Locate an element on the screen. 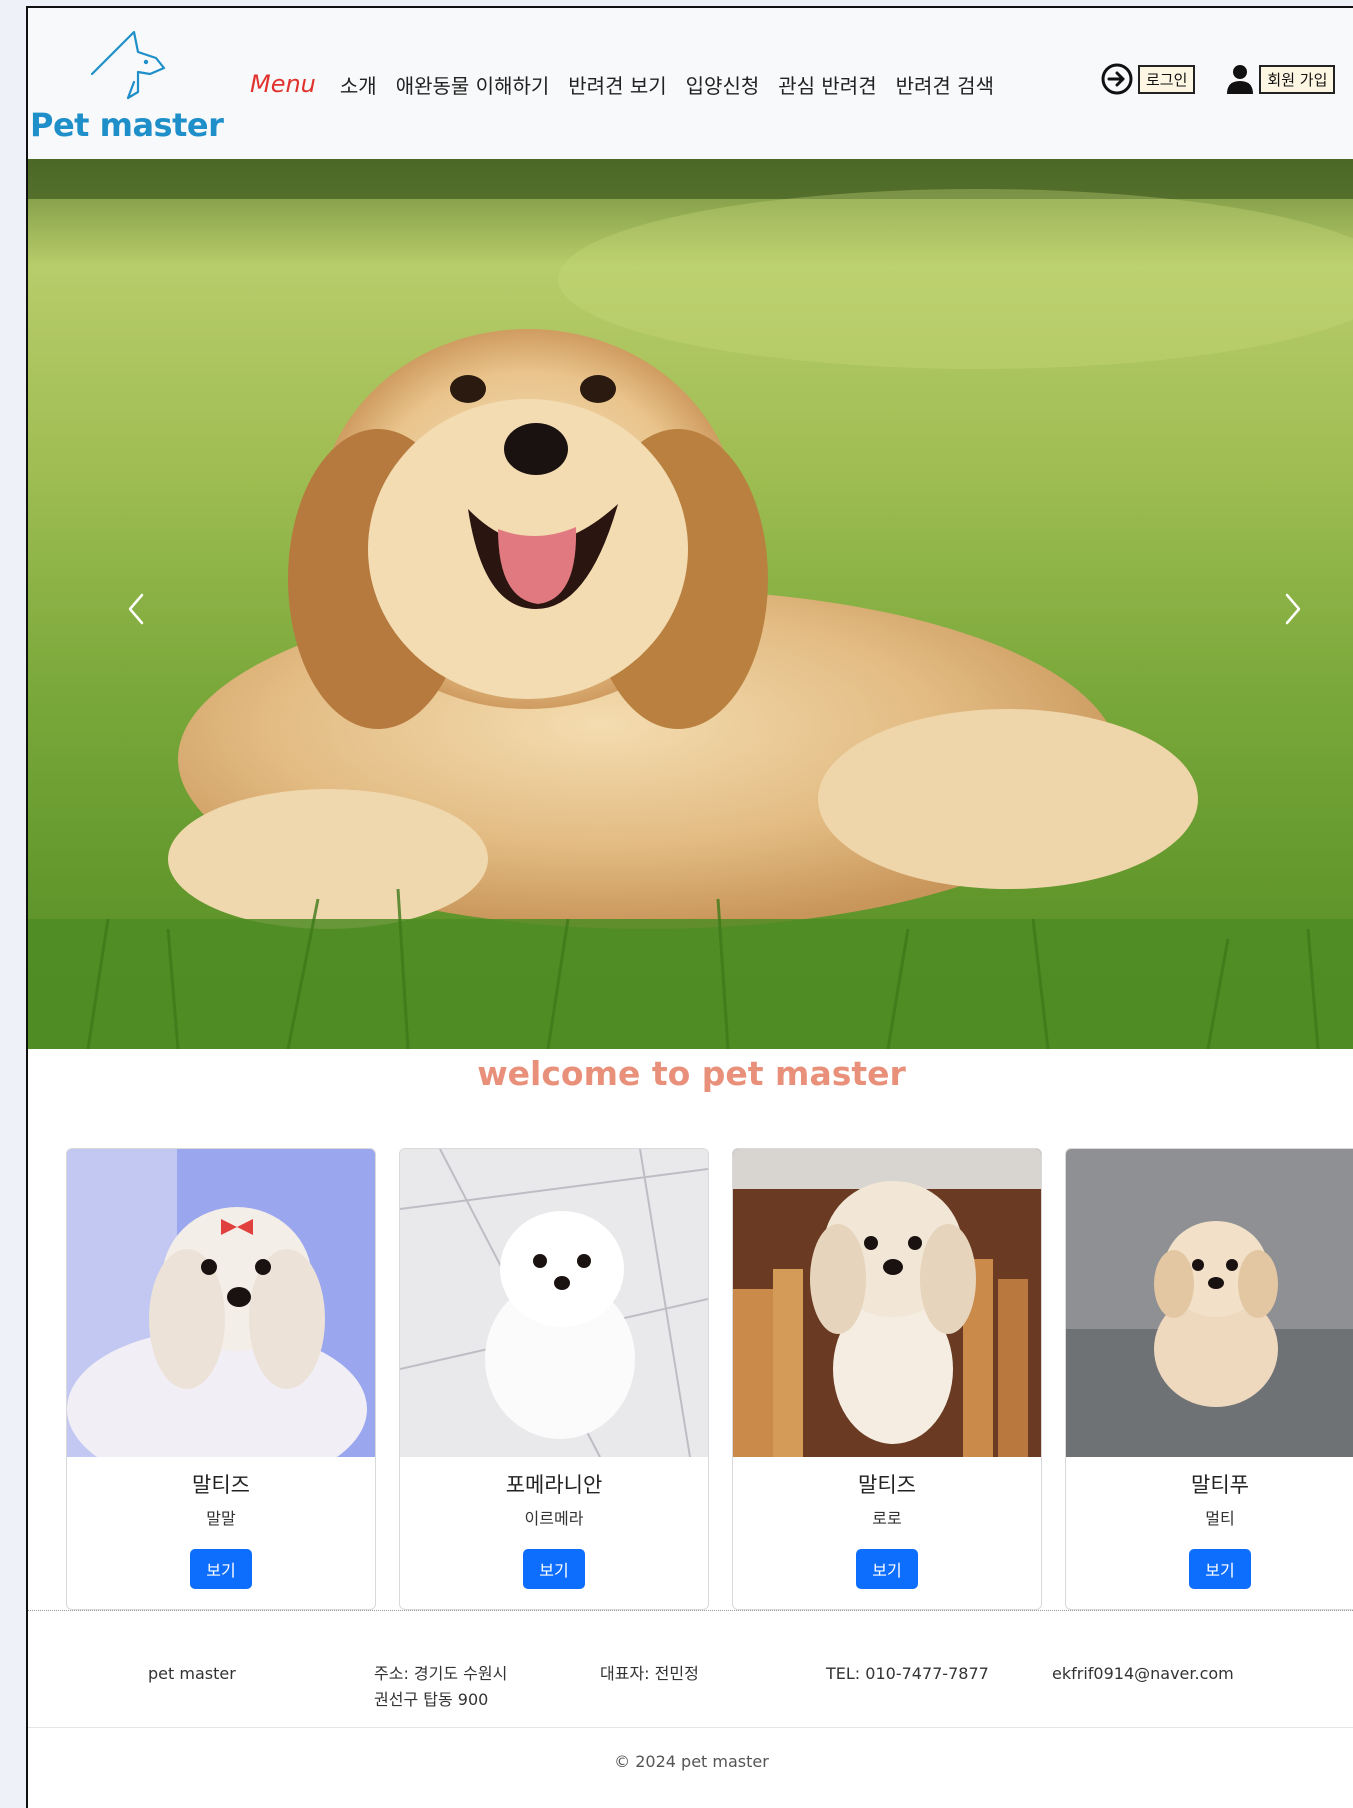  footer-address: 주소: 경기도 수원시 권선구 탑동 900 is located at coordinates (440, 1687).